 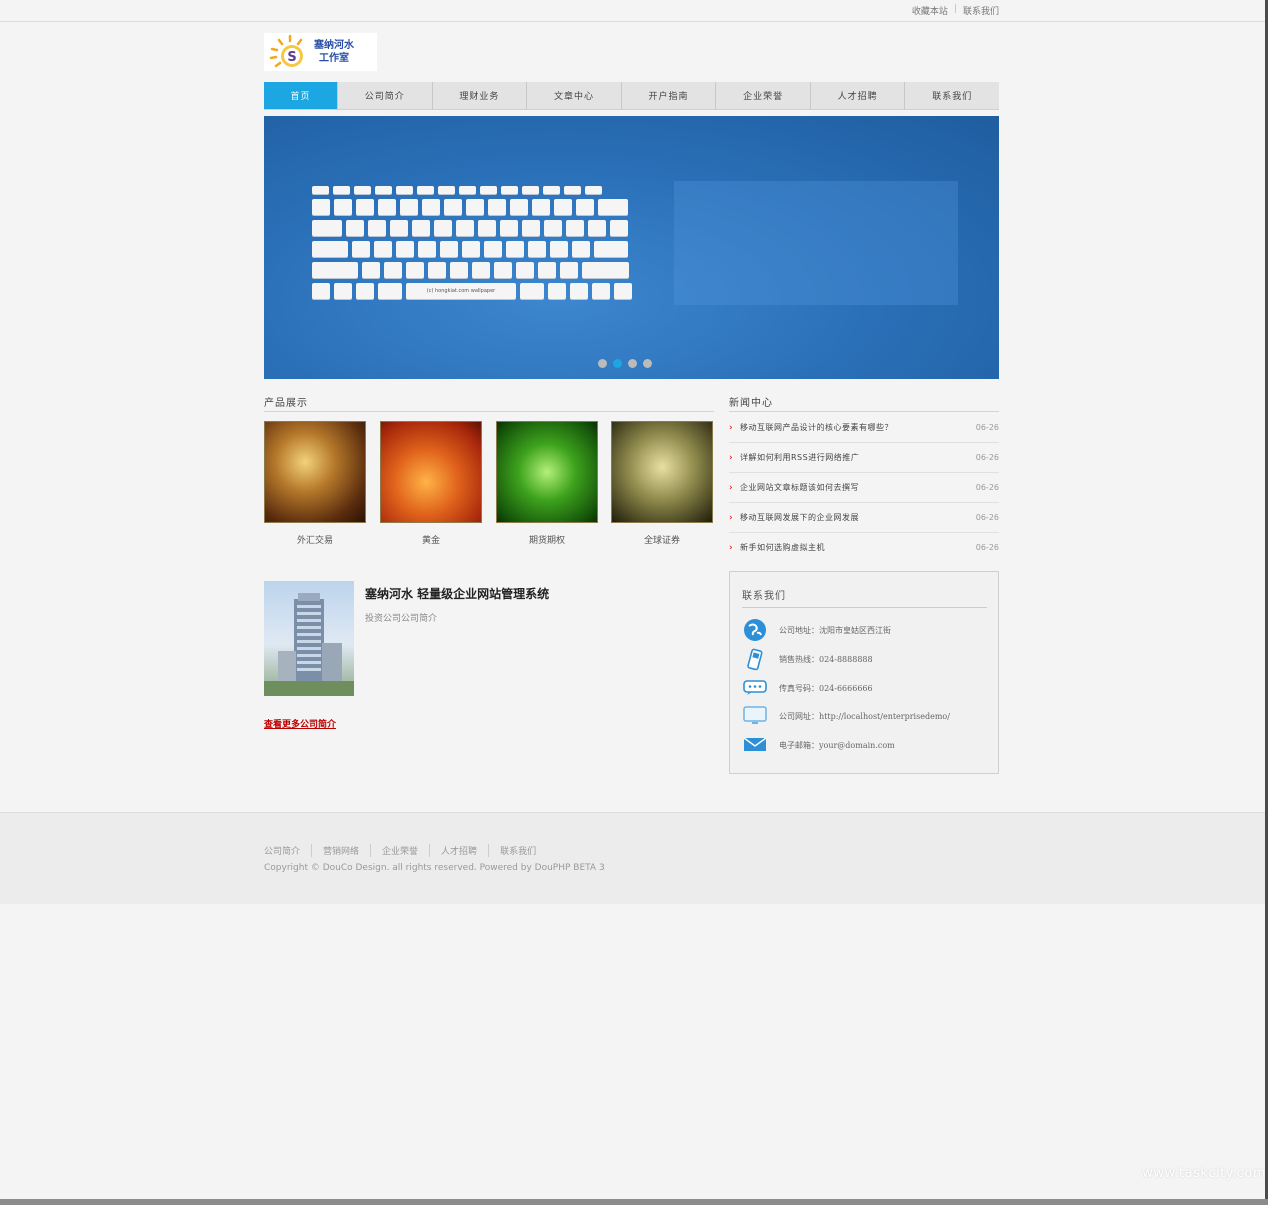 I want to click on news-item: › 移动互联网发展下的企业网发展 06-26, so click(x=864, y=518).